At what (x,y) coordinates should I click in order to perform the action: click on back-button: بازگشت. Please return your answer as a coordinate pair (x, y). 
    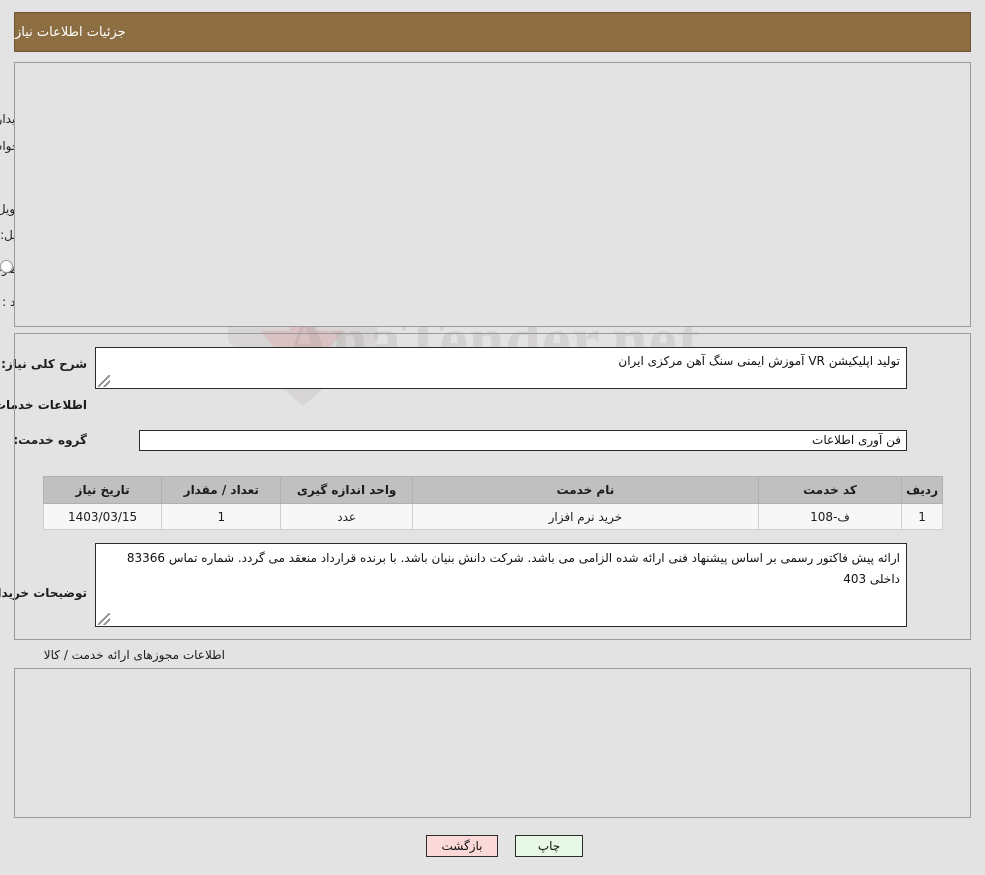
    Looking at the image, I should click on (462, 846).